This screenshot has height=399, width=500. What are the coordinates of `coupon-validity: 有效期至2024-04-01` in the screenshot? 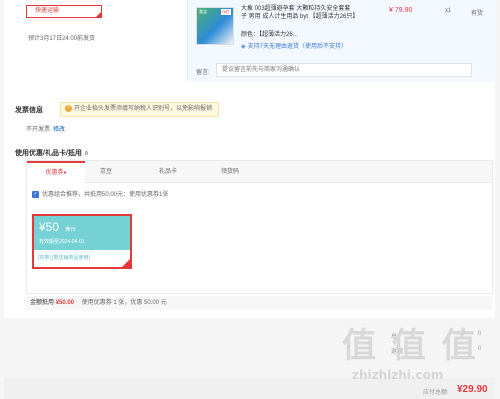 It's located at (62, 242).